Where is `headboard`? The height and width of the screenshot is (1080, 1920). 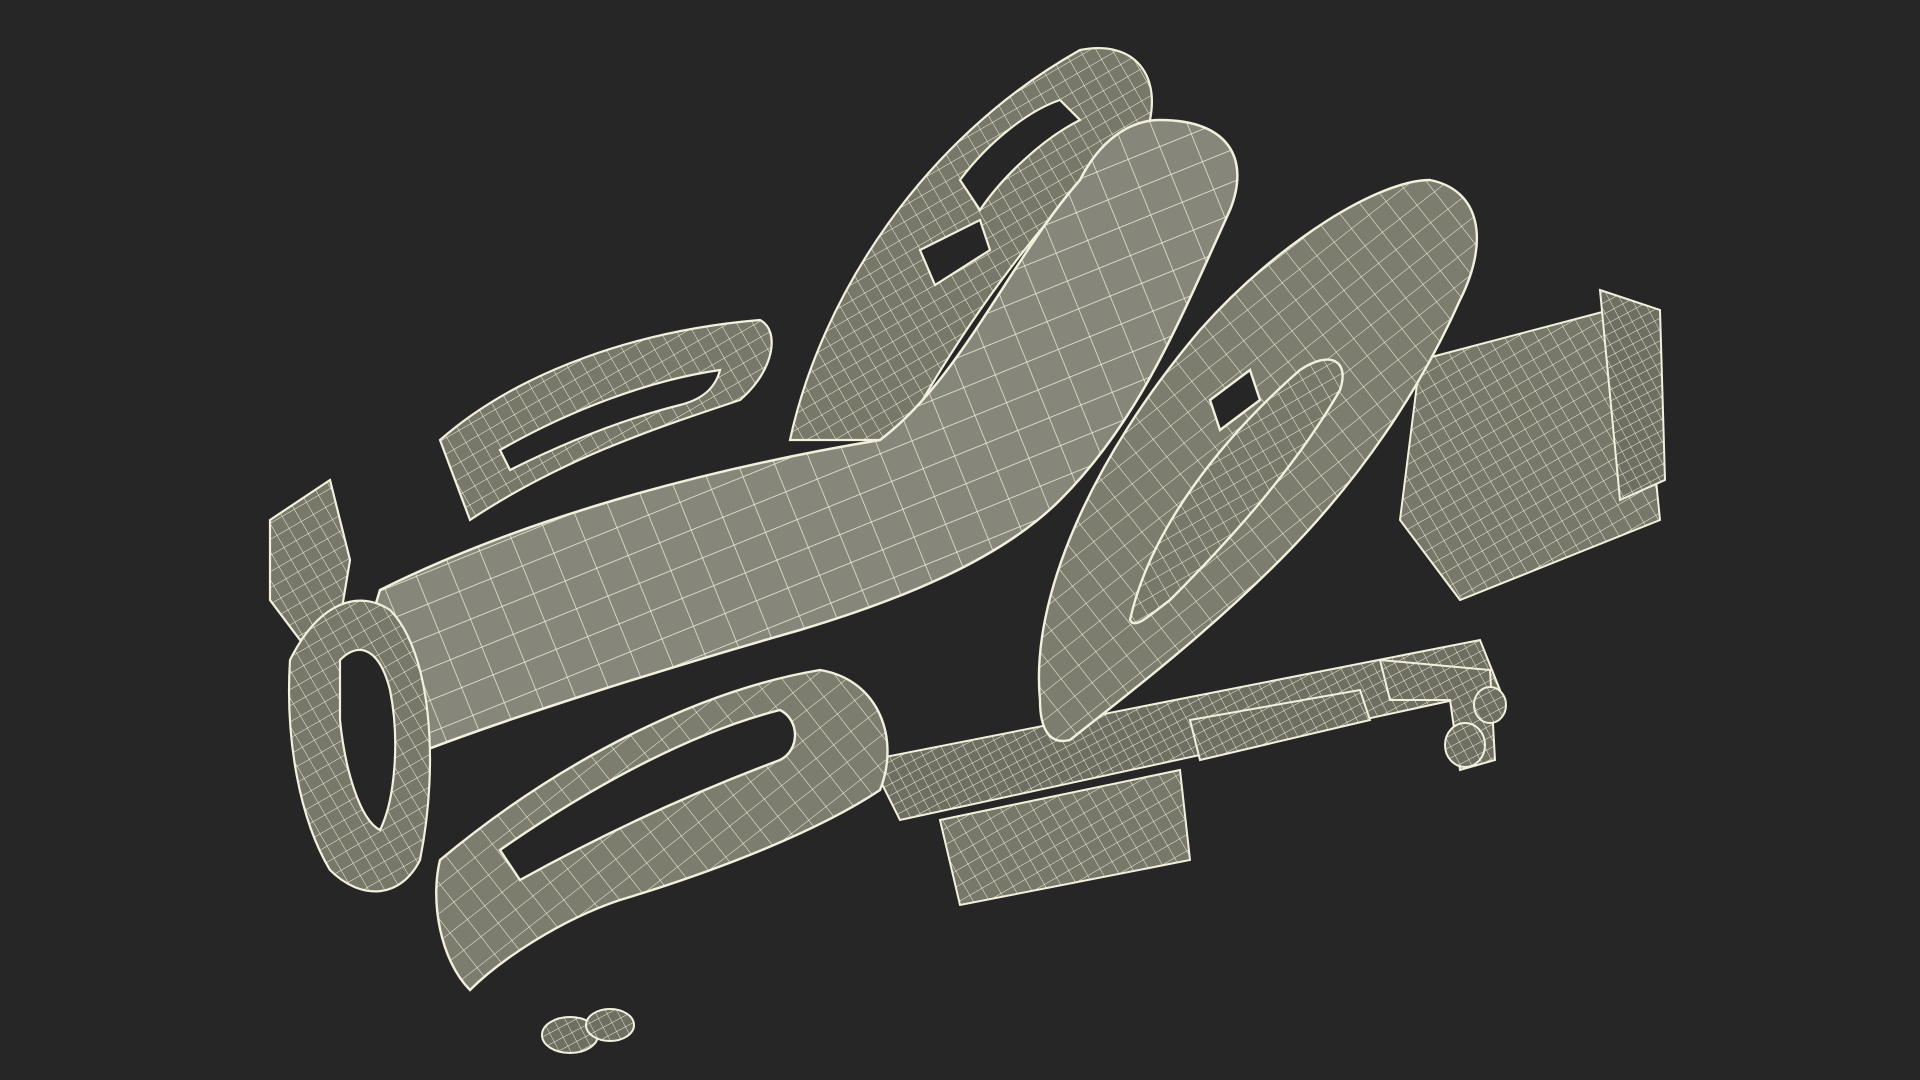 headboard is located at coordinates (350, 685).